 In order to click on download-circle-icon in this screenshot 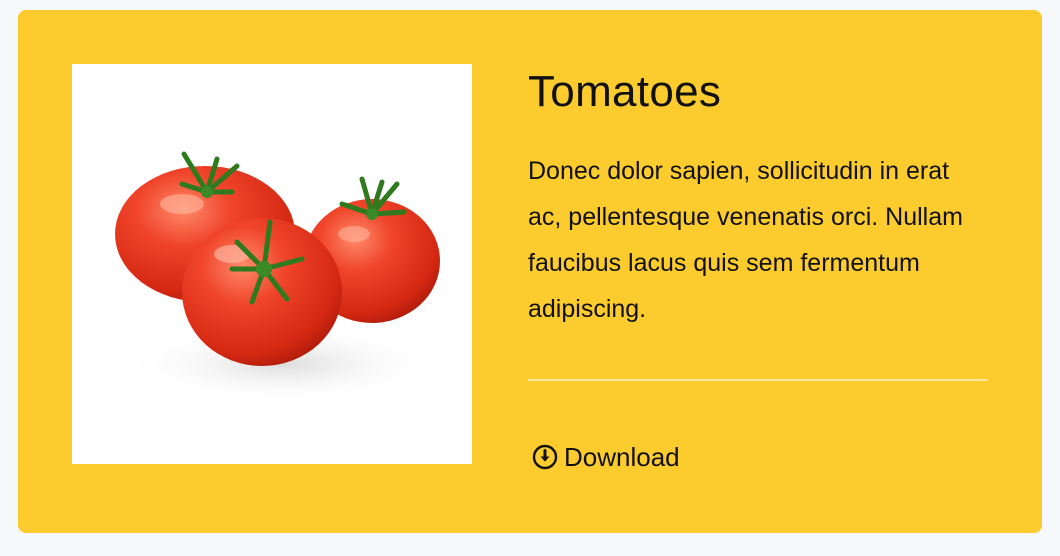, I will do `click(545, 457)`.